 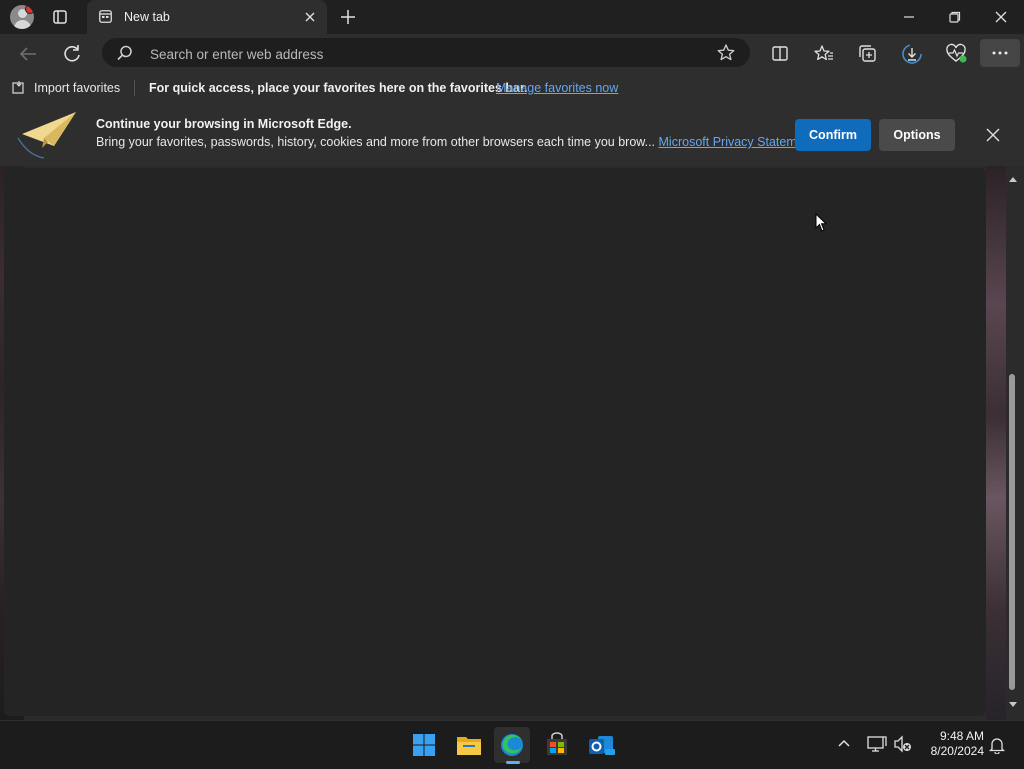 I want to click on settings-and-more-button, so click(x=1000, y=53).